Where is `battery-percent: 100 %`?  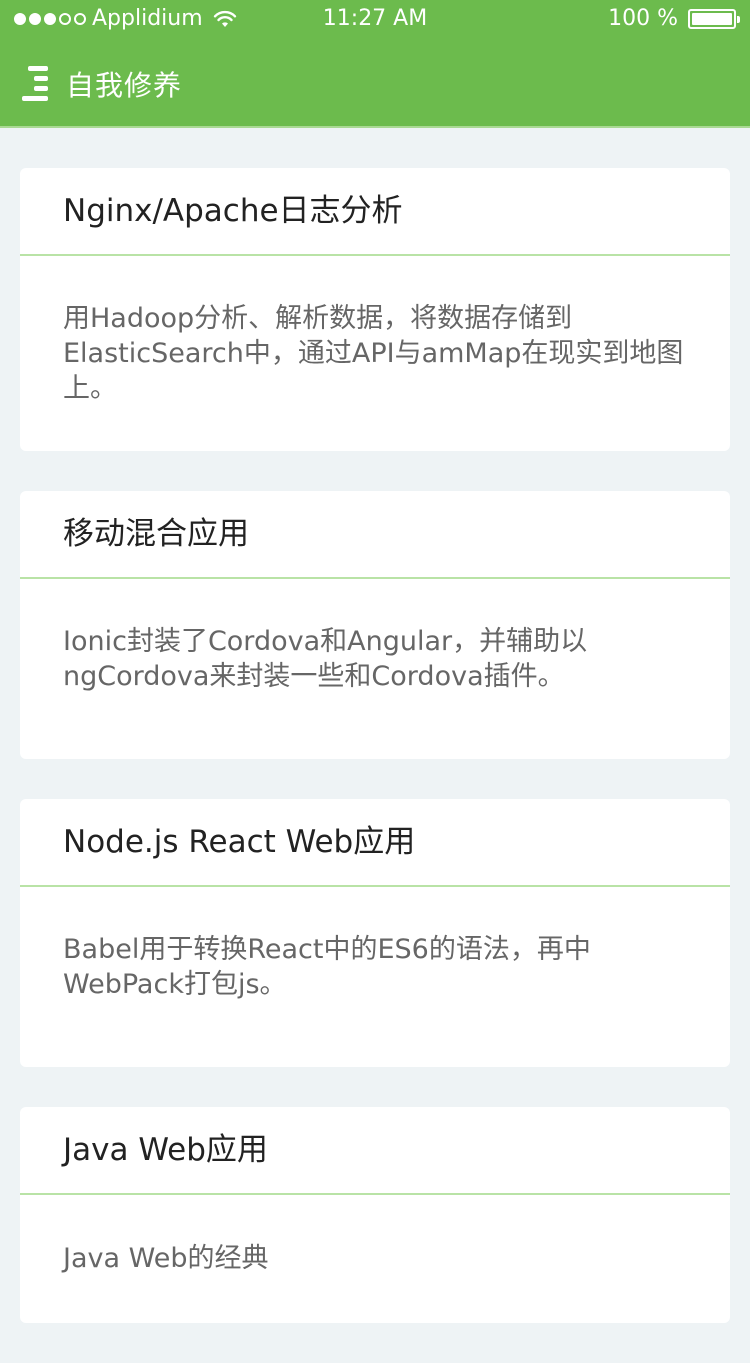
battery-percent: 100 % is located at coordinates (643, 18).